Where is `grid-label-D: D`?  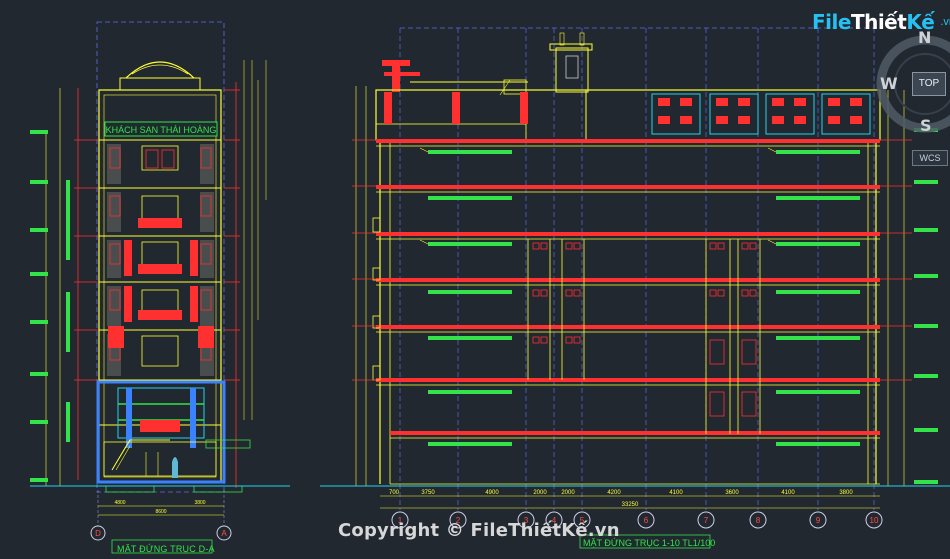 grid-label-D: D is located at coordinates (98, 533).